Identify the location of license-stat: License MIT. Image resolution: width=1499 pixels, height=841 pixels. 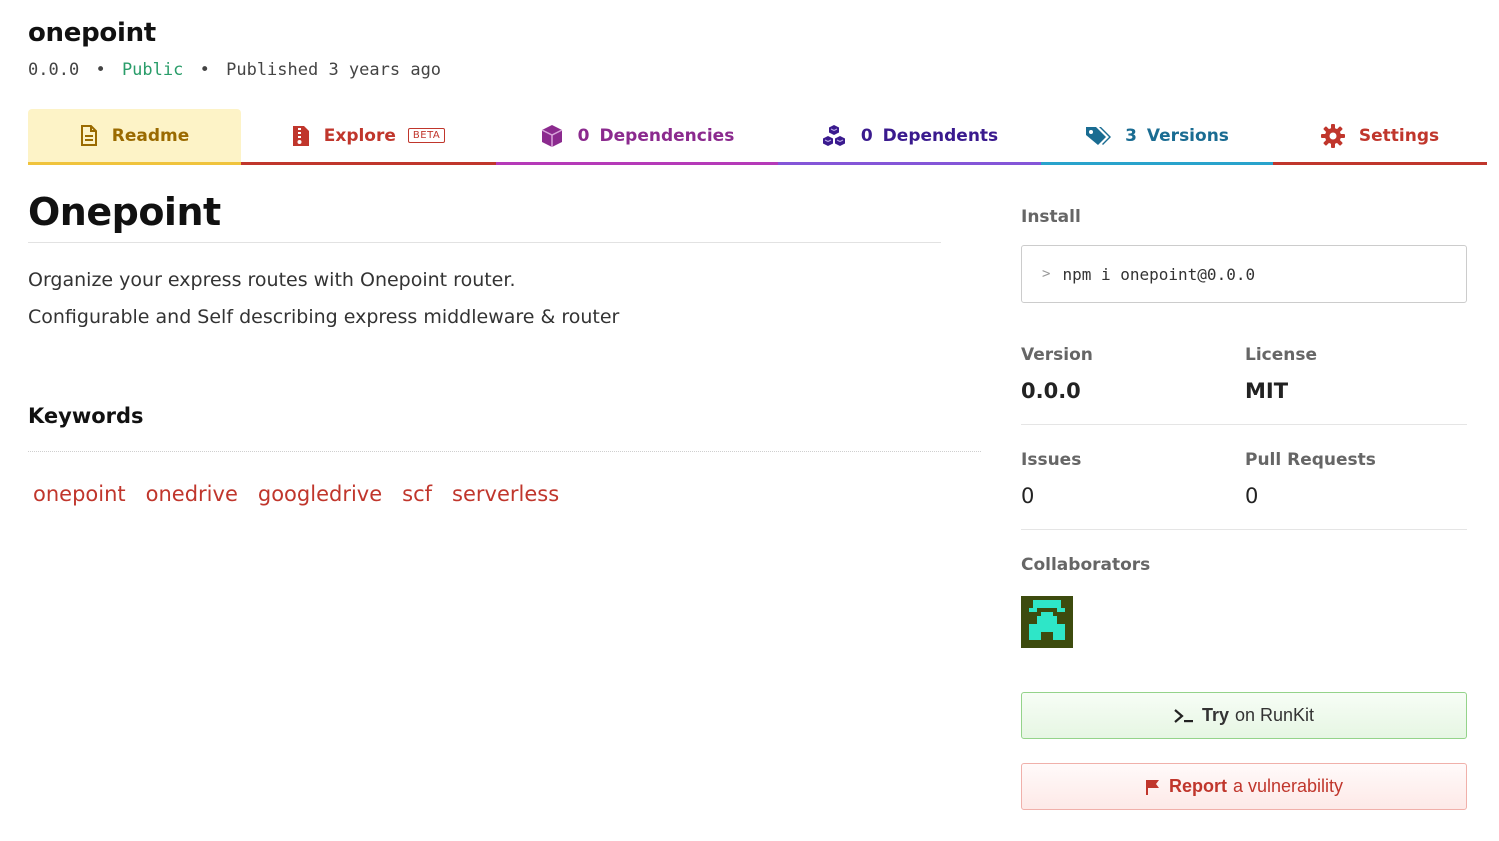
(1281, 374).